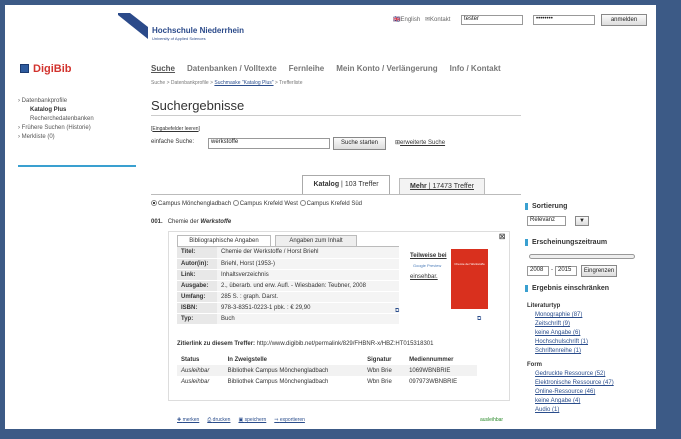 The width and height of the screenshot is (681, 439). What do you see at coordinates (589, 324) in the screenshot?
I see `facet-item: Zeitschrift (9)` at bounding box center [589, 324].